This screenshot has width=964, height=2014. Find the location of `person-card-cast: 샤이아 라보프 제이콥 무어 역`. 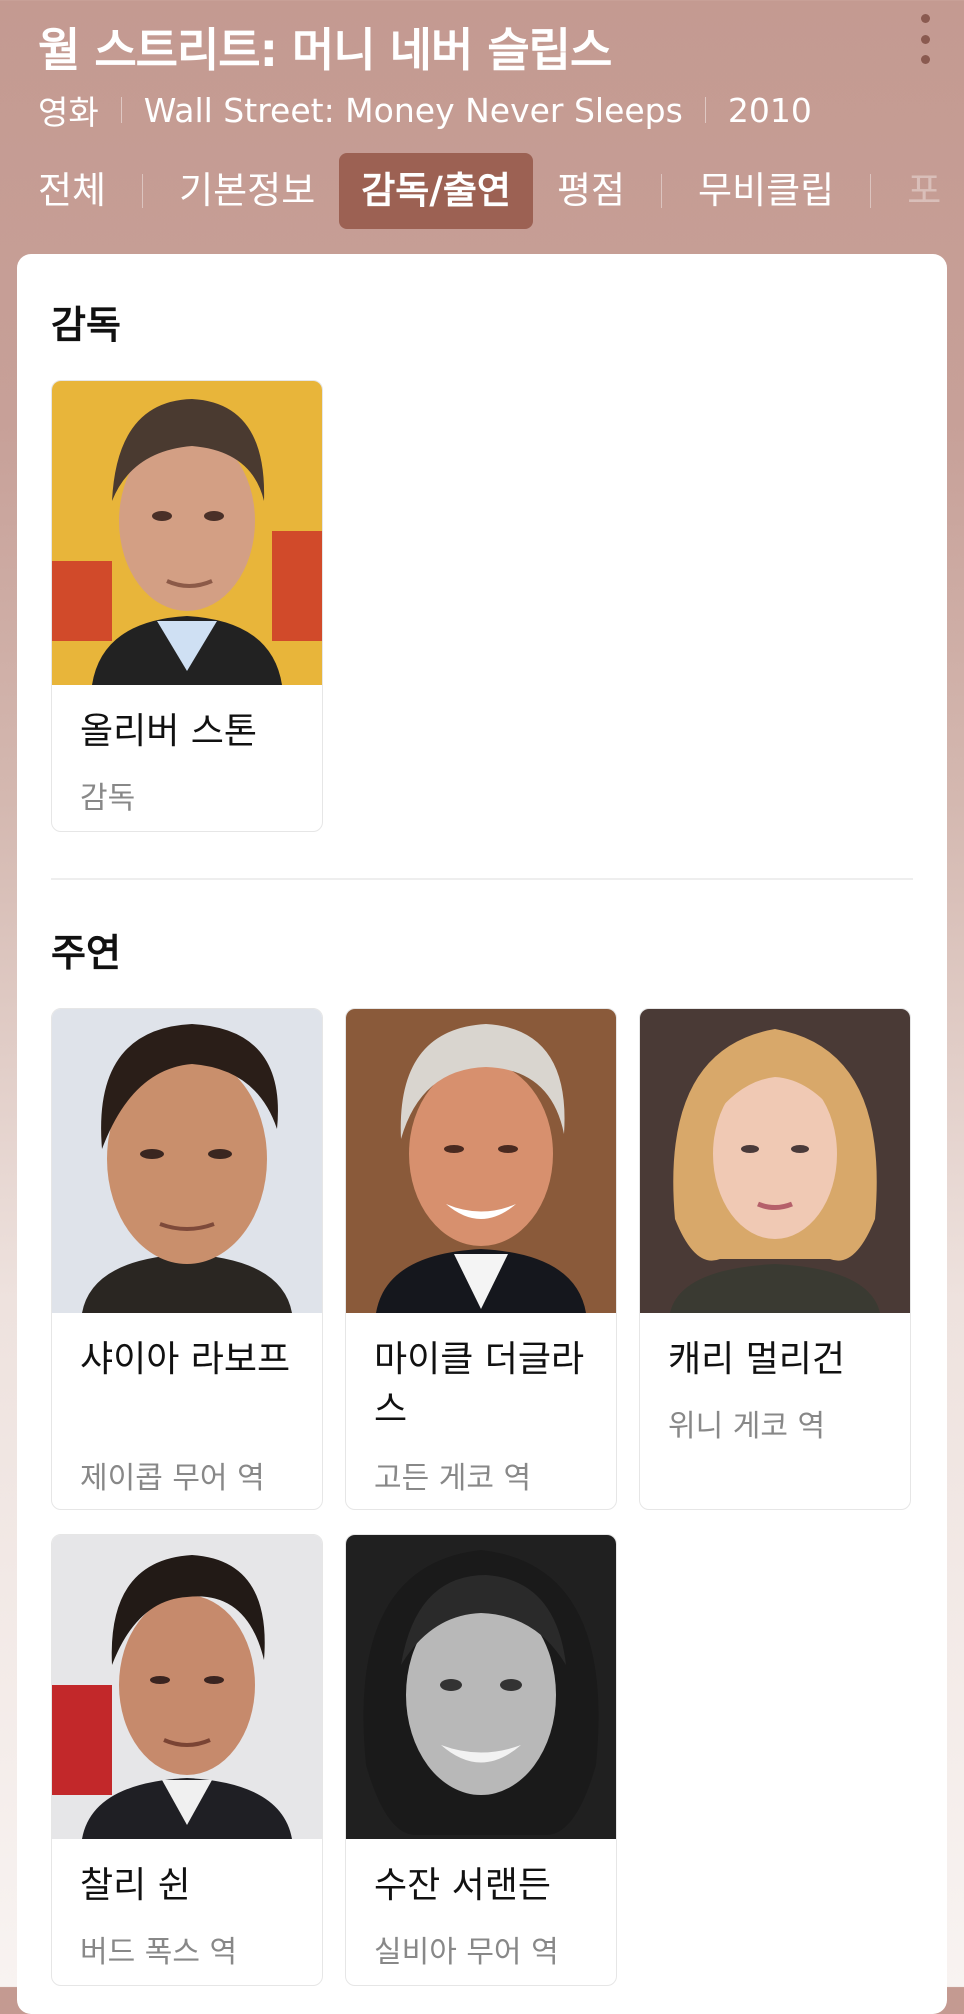

person-card-cast: 샤이아 라보프 제이콥 무어 역 is located at coordinates (187, 1259).